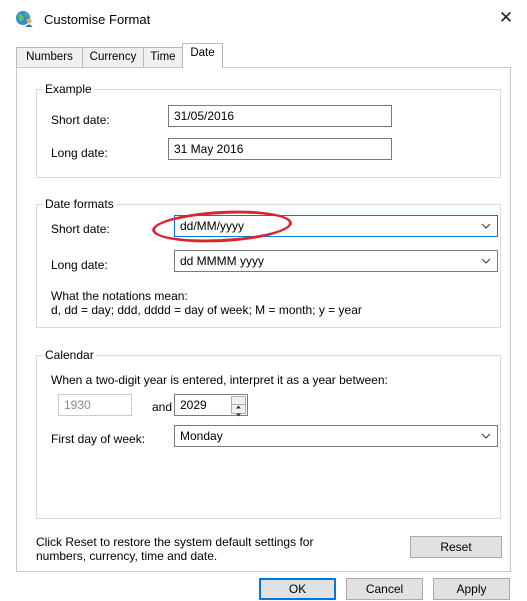  I want to click on example-short-date-value: 31/05/2016, so click(280, 116).